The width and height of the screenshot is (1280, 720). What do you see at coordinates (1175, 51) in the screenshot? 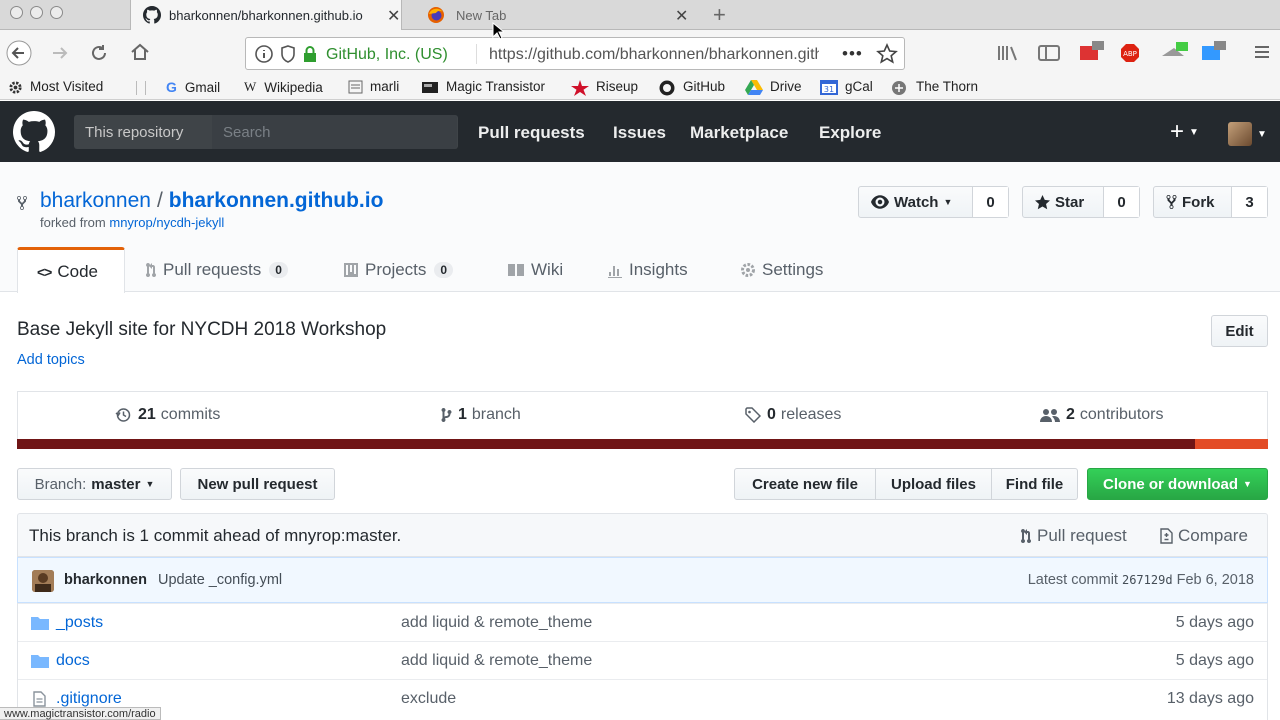
I see `extension-green-icon` at bounding box center [1175, 51].